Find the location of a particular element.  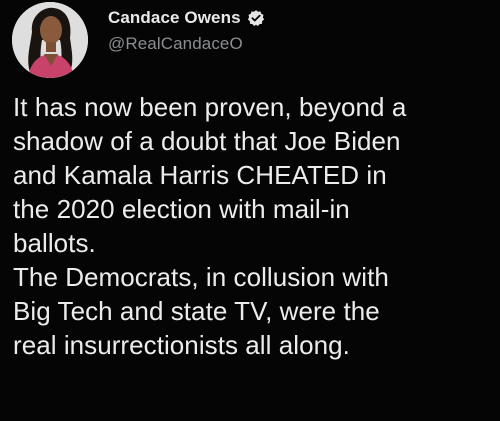

tweet-text-line: Big Tech and state TV, were the is located at coordinates (196, 311).